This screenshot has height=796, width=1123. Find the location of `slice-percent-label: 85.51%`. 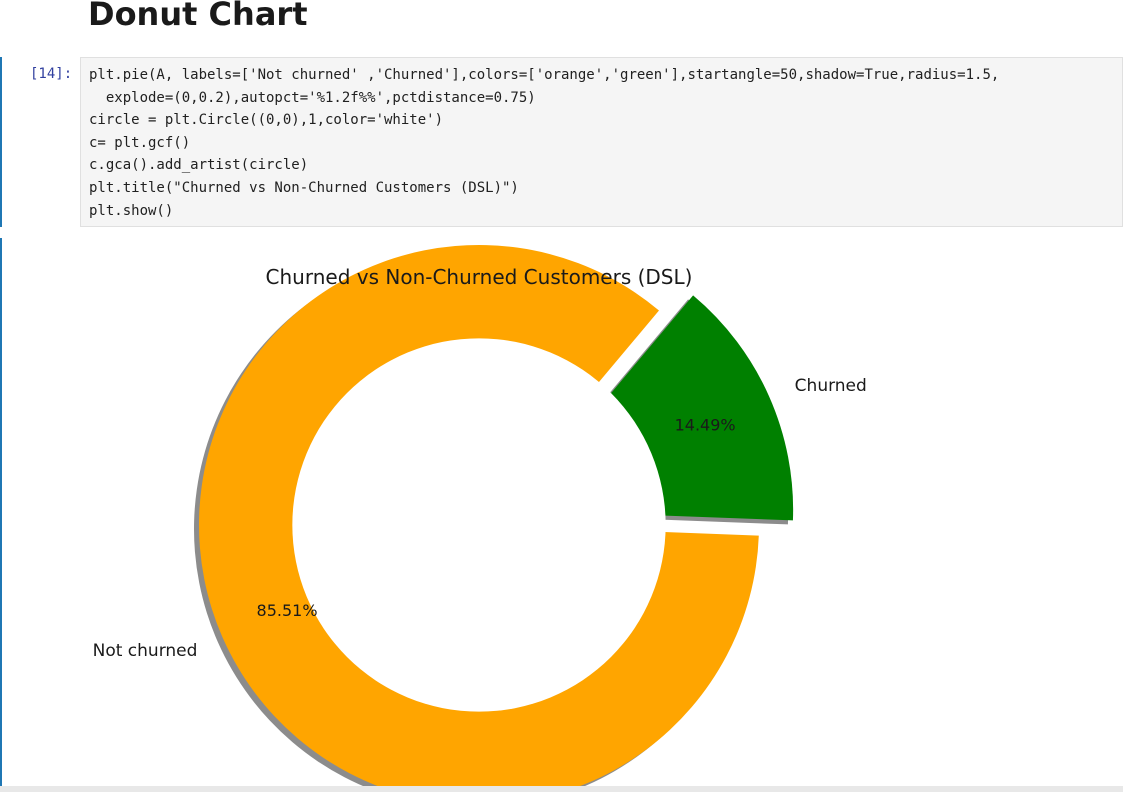

slice-percent-label: 85.51% is located at coordinates (287, 610).